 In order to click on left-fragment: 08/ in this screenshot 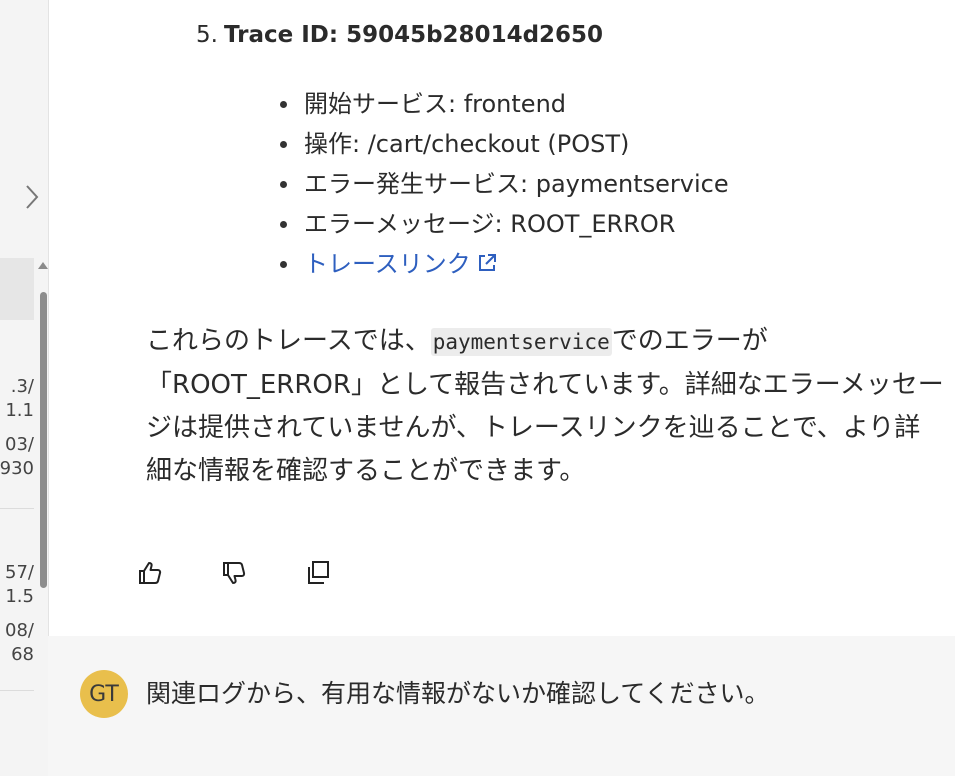, I will do `click(19, 630)`.